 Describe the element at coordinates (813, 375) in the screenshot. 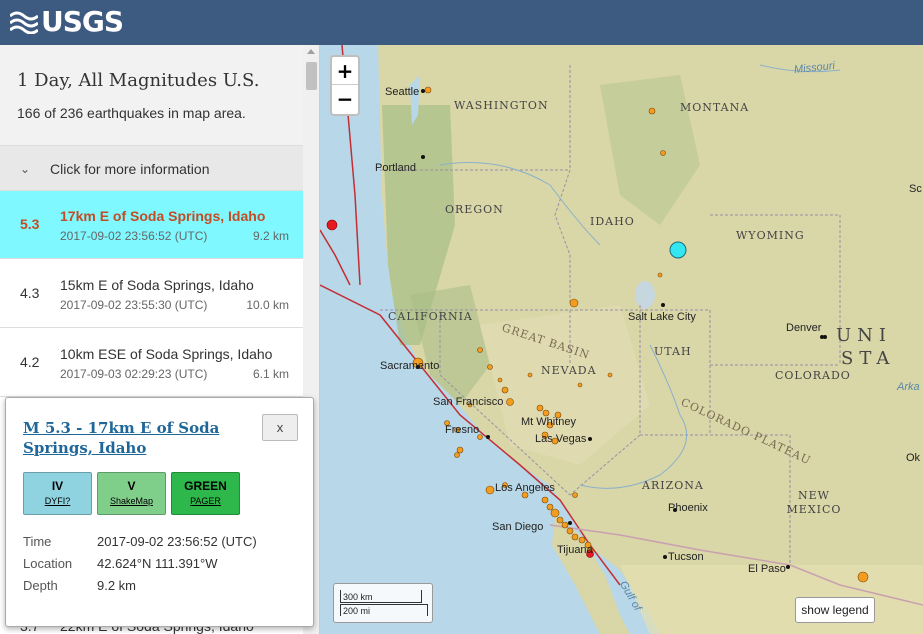

I see `state-label: COLORADO` at that location.